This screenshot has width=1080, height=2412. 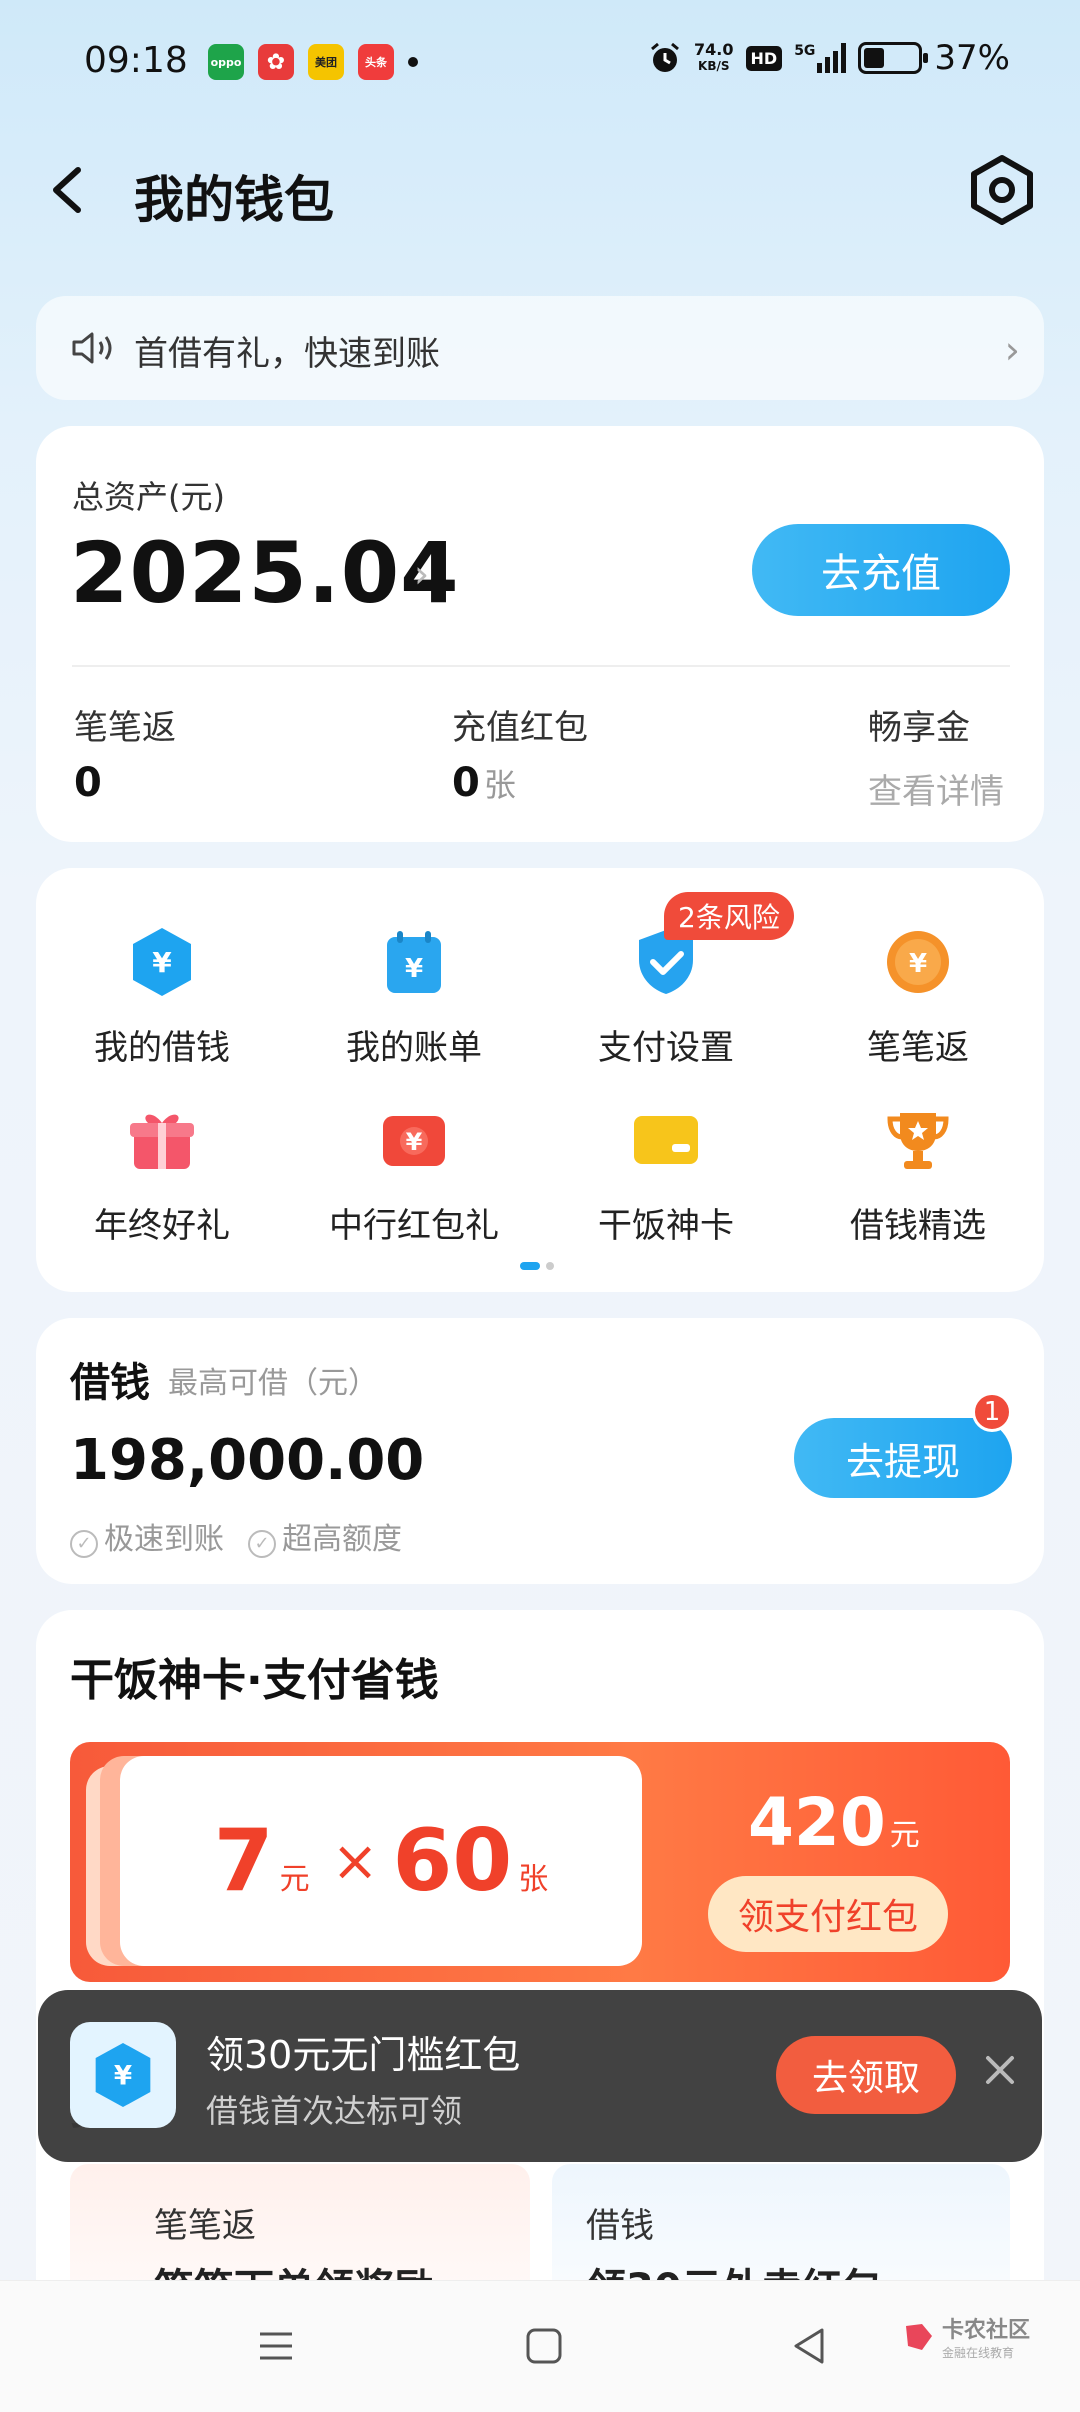 What do you see at coordinates (414, 1226) in the screenshot?
I see `grid-item-label: 中行红包礼` at bounding box center [414, 1226].